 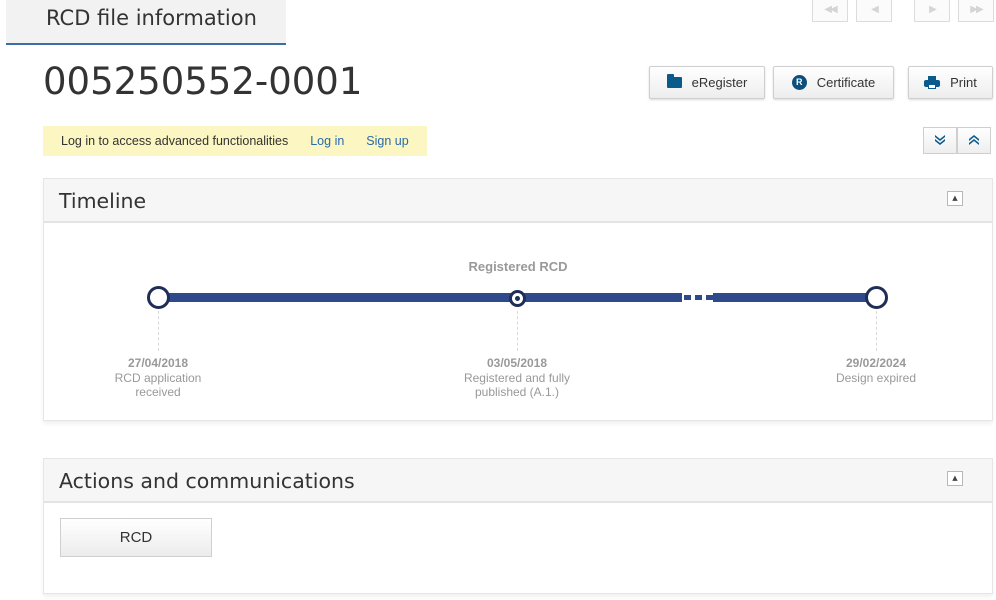 I want to click on registered-icon: R, so click(x=799, y=82).